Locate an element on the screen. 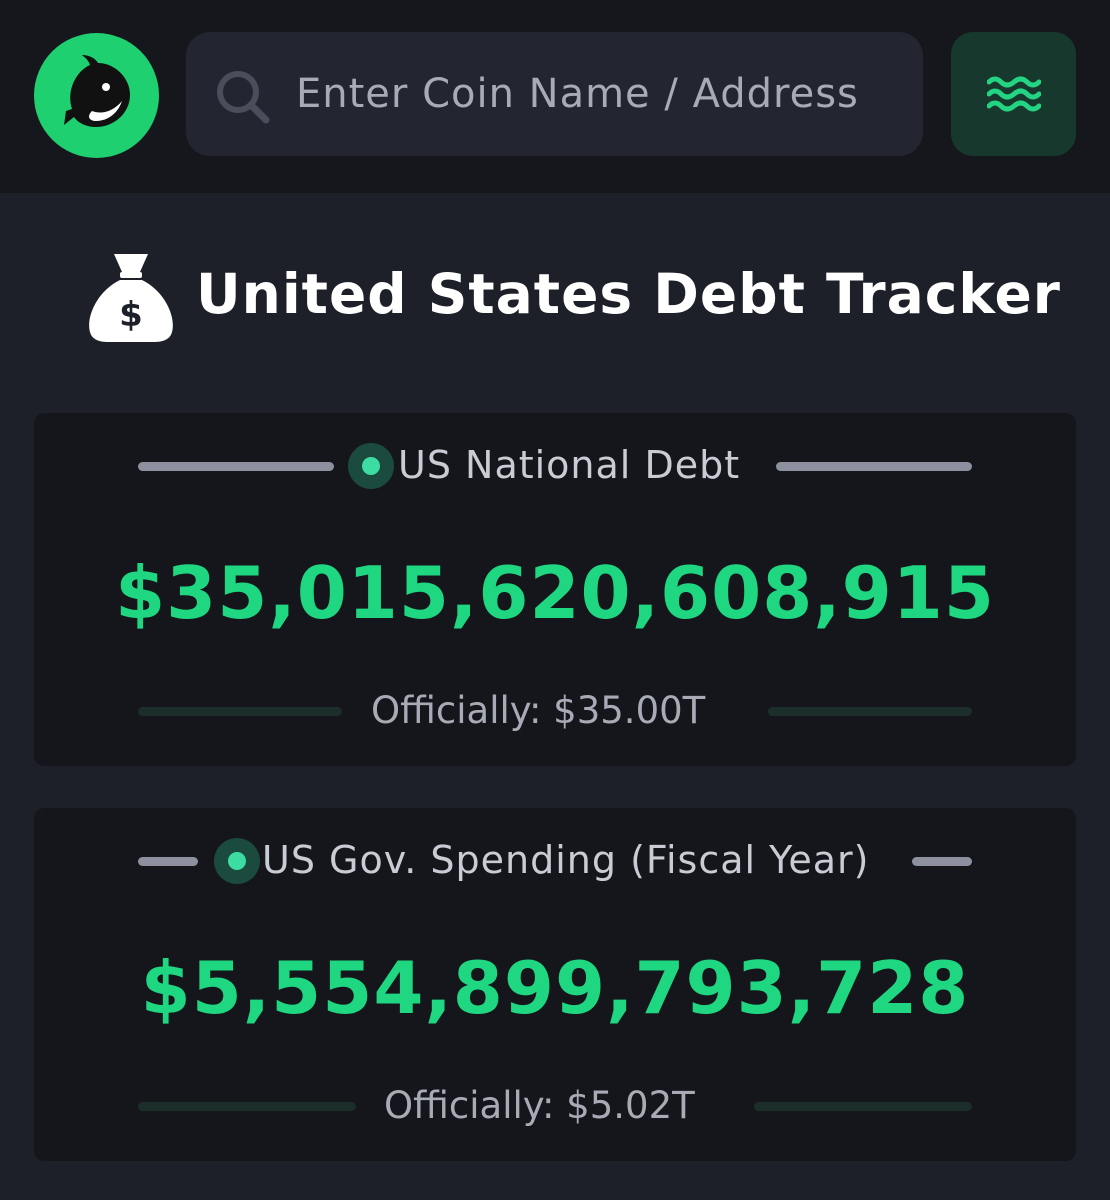  card-label-row: US Gov. Spending (Fiscal Year) is located at coordinates (555, 858).